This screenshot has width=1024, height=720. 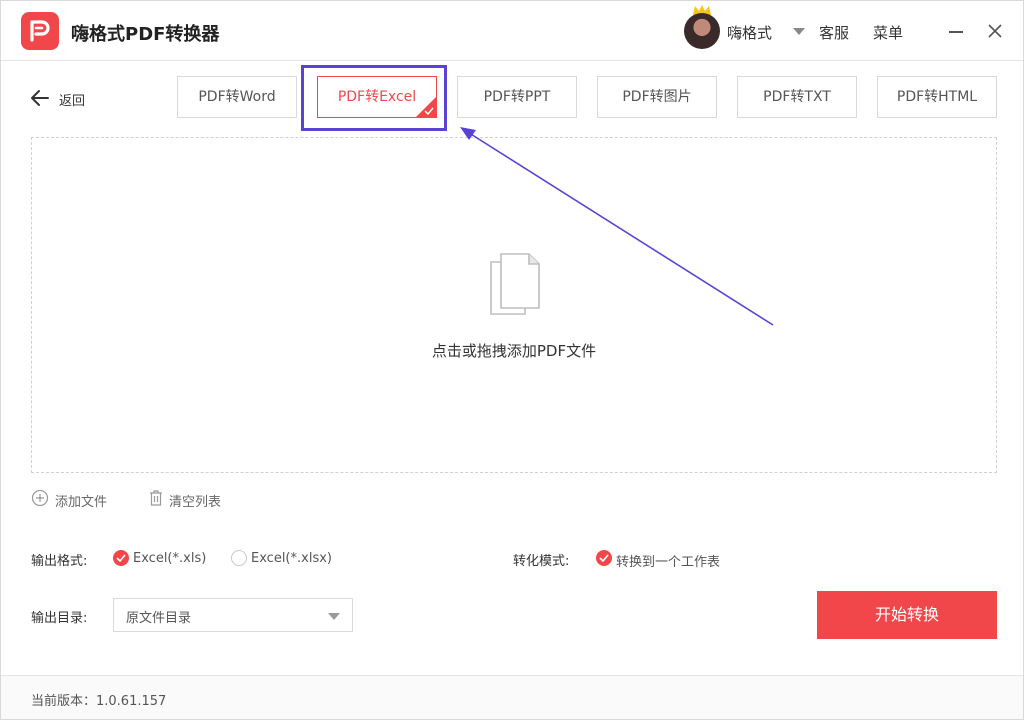 What do you see at coordinates (517, 97) in the screenshot?
I see `tab-pdf-to-ppt: PDF转PPT` at bounding box center [517, 97].